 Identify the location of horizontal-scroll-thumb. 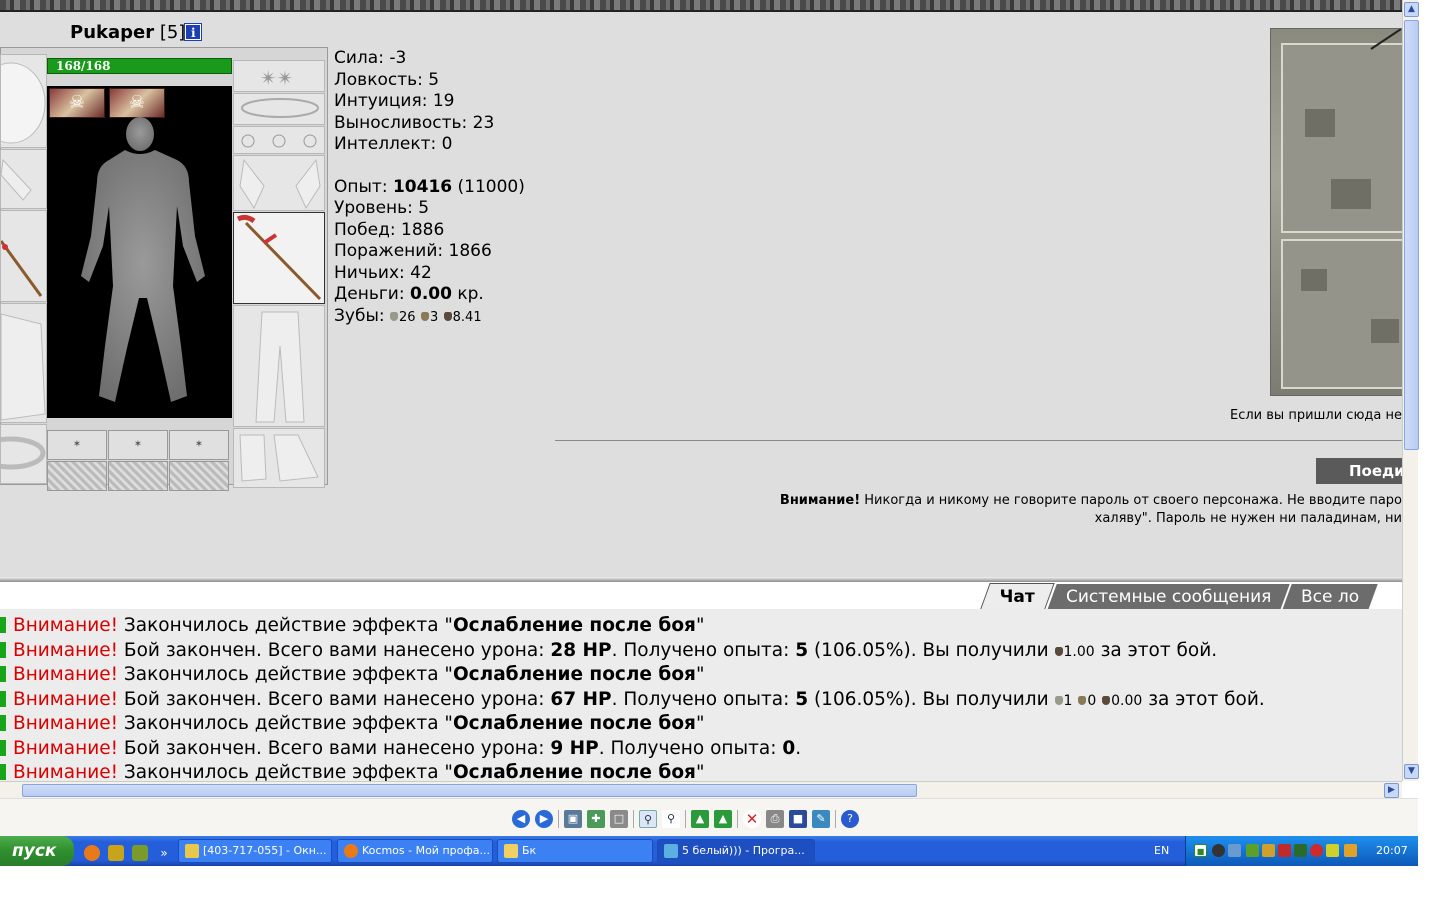
(469, 790).